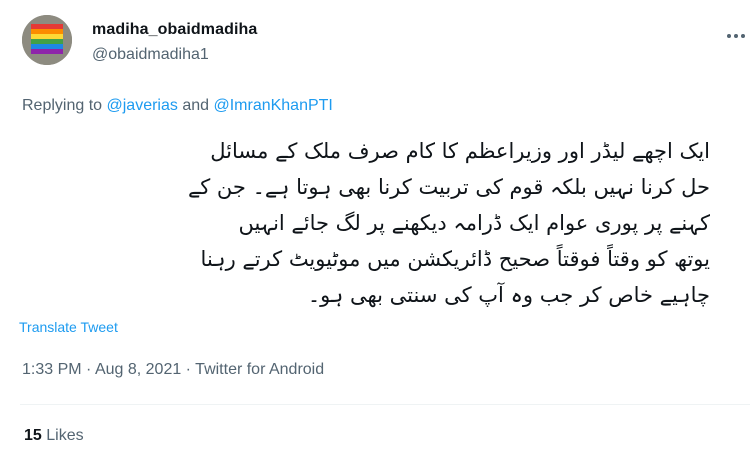 This screenshot has width=750, height=467. What do you see at coordinates (65, 435) in the screenshot?
I see `likes-label: Likes` at bounding box center [65, 435].